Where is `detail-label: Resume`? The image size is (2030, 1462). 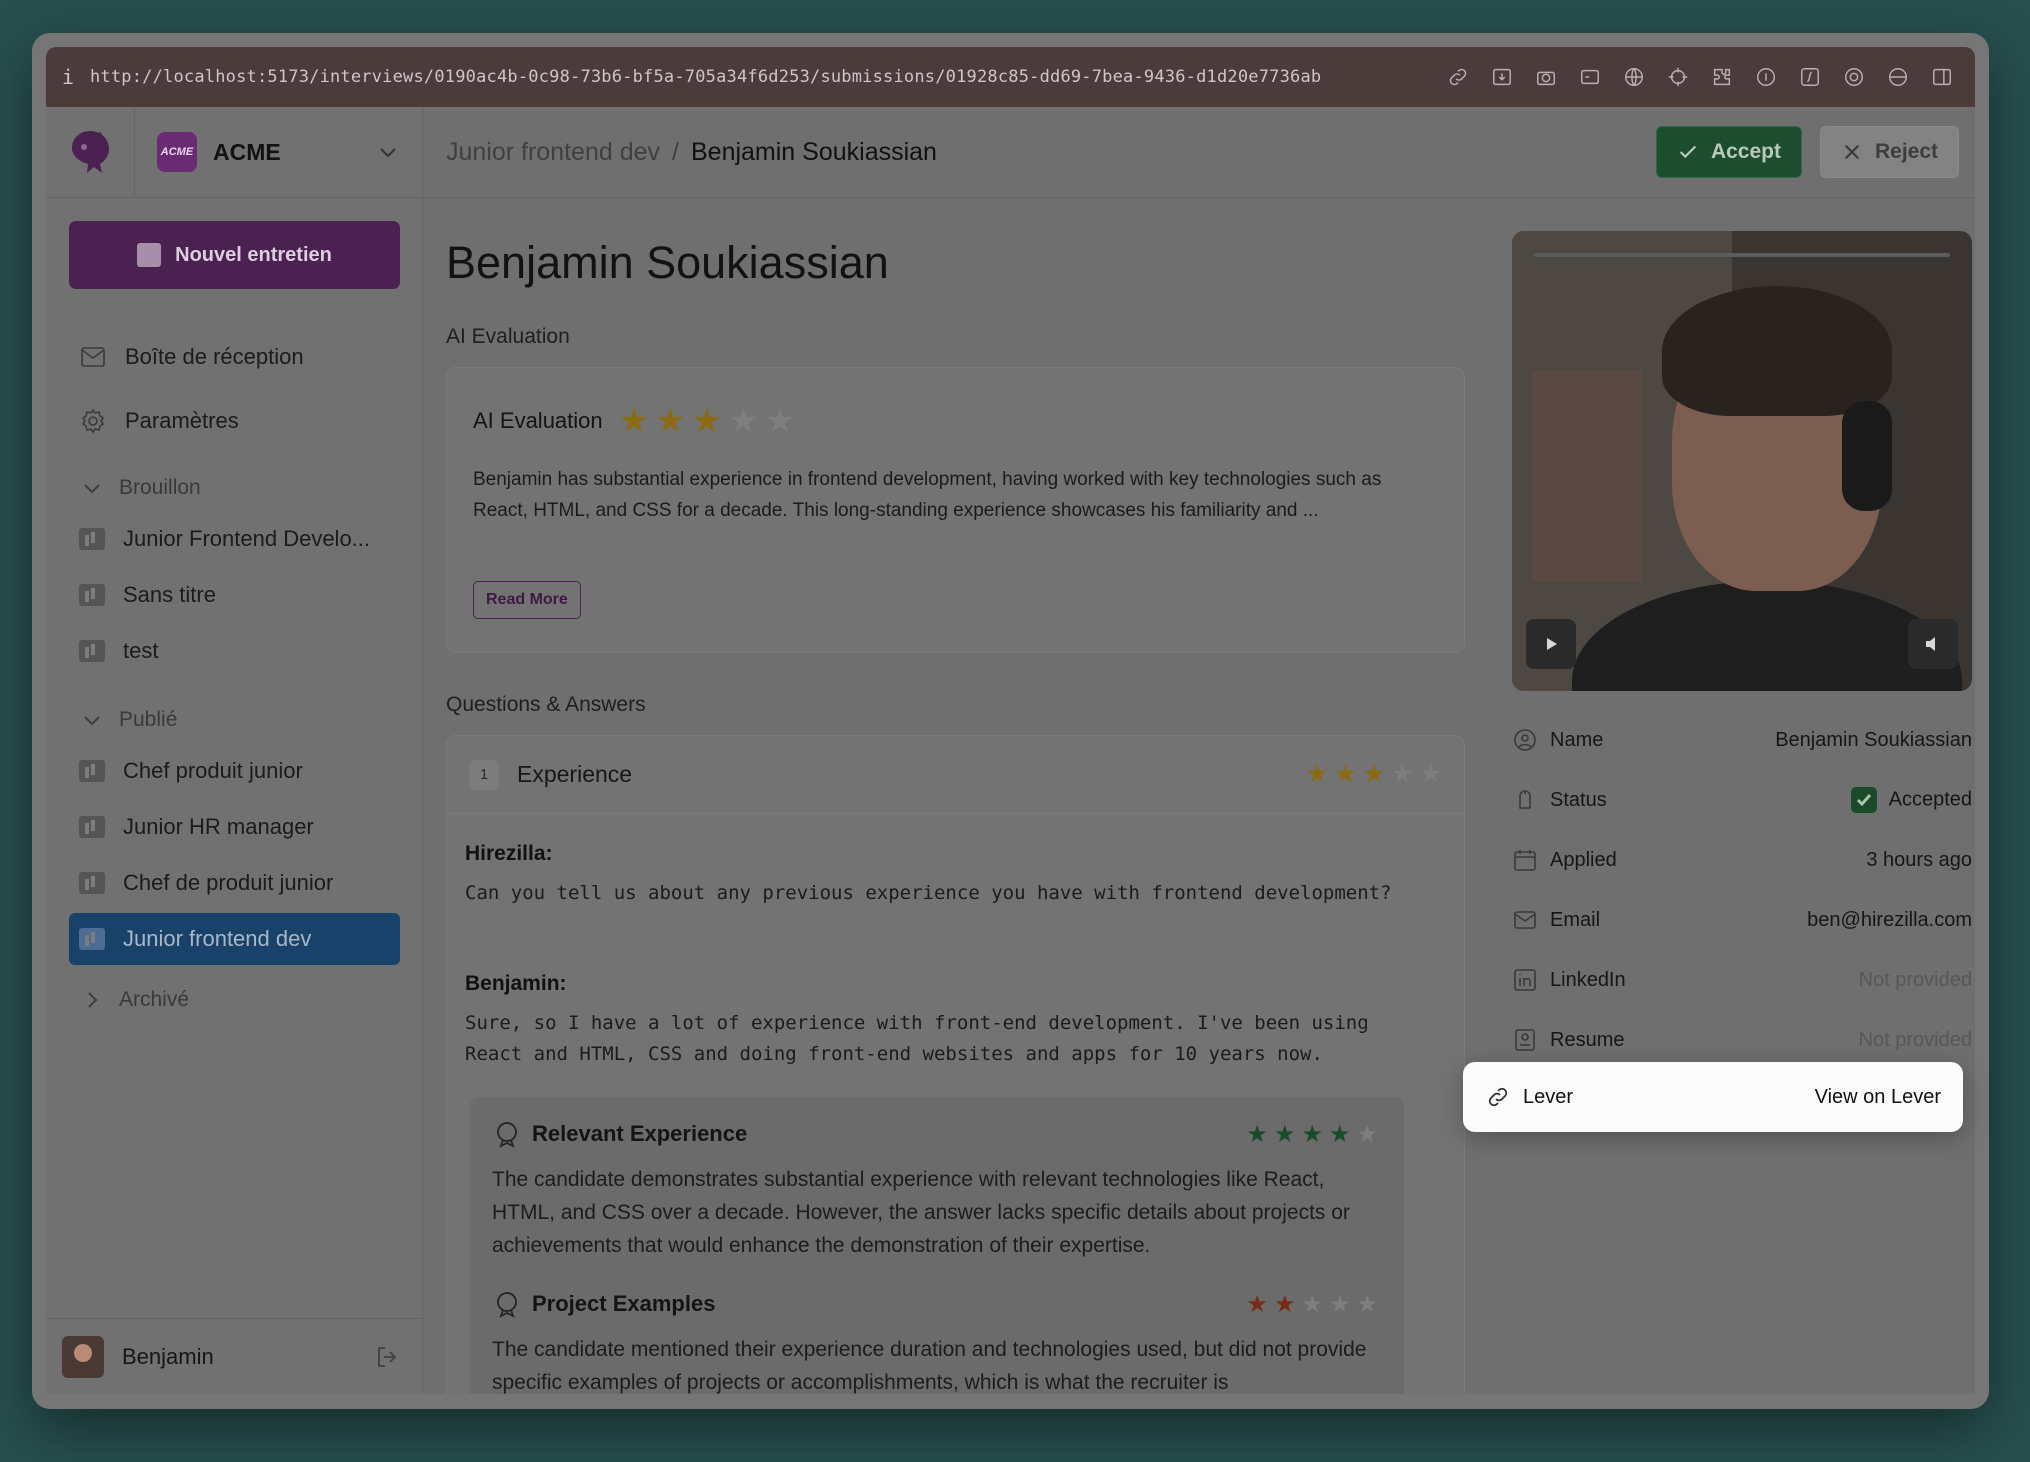 detail-label: Resume is located at coordinates (1587, 1039).